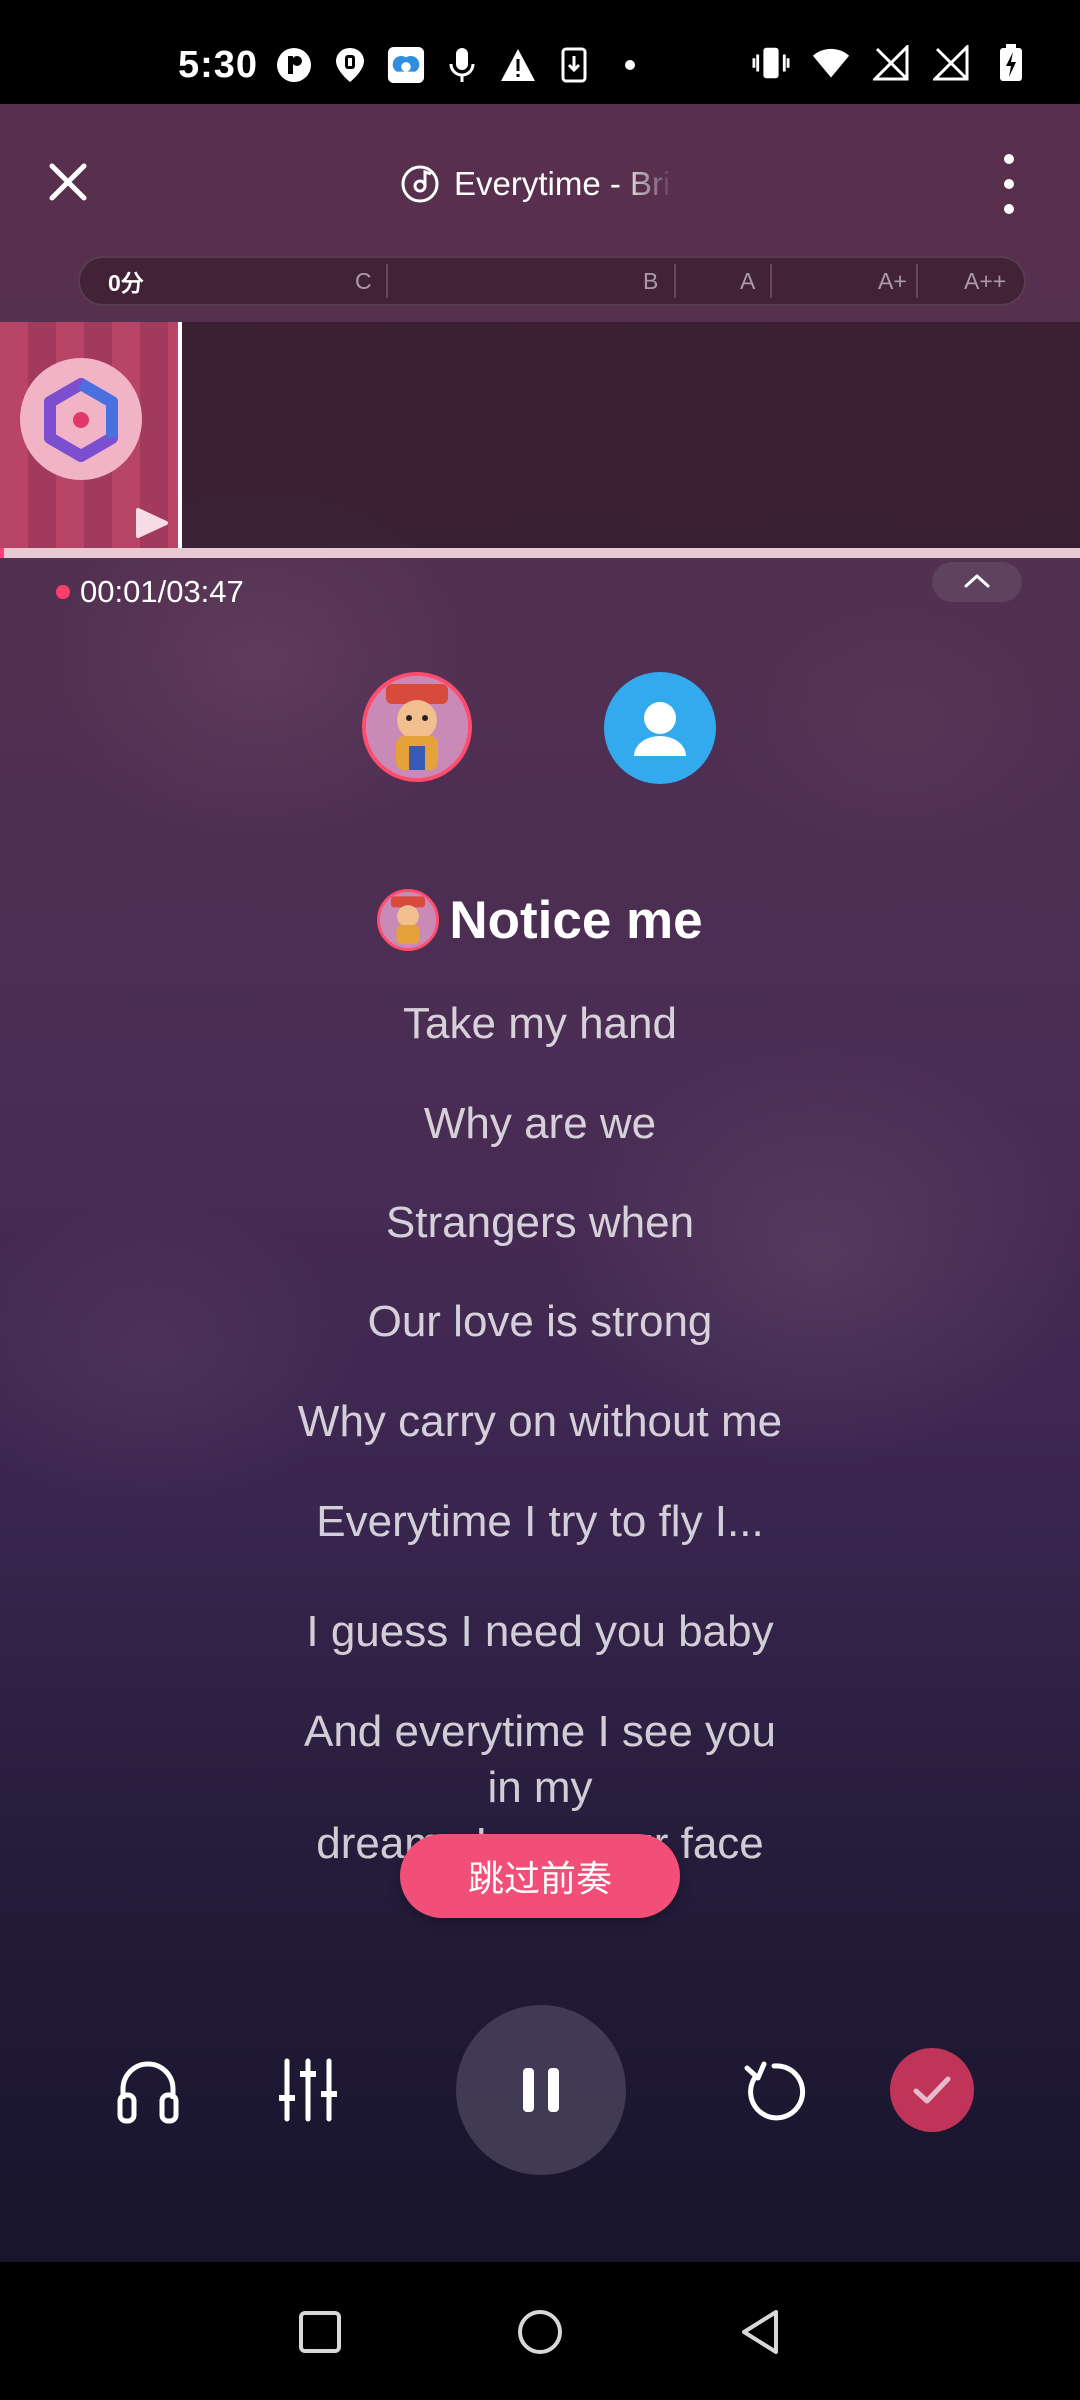  What do you see at coordinates (218, 65) in the screenshot?
I see `status-time: 5:30` at bounding box center [218, 65].